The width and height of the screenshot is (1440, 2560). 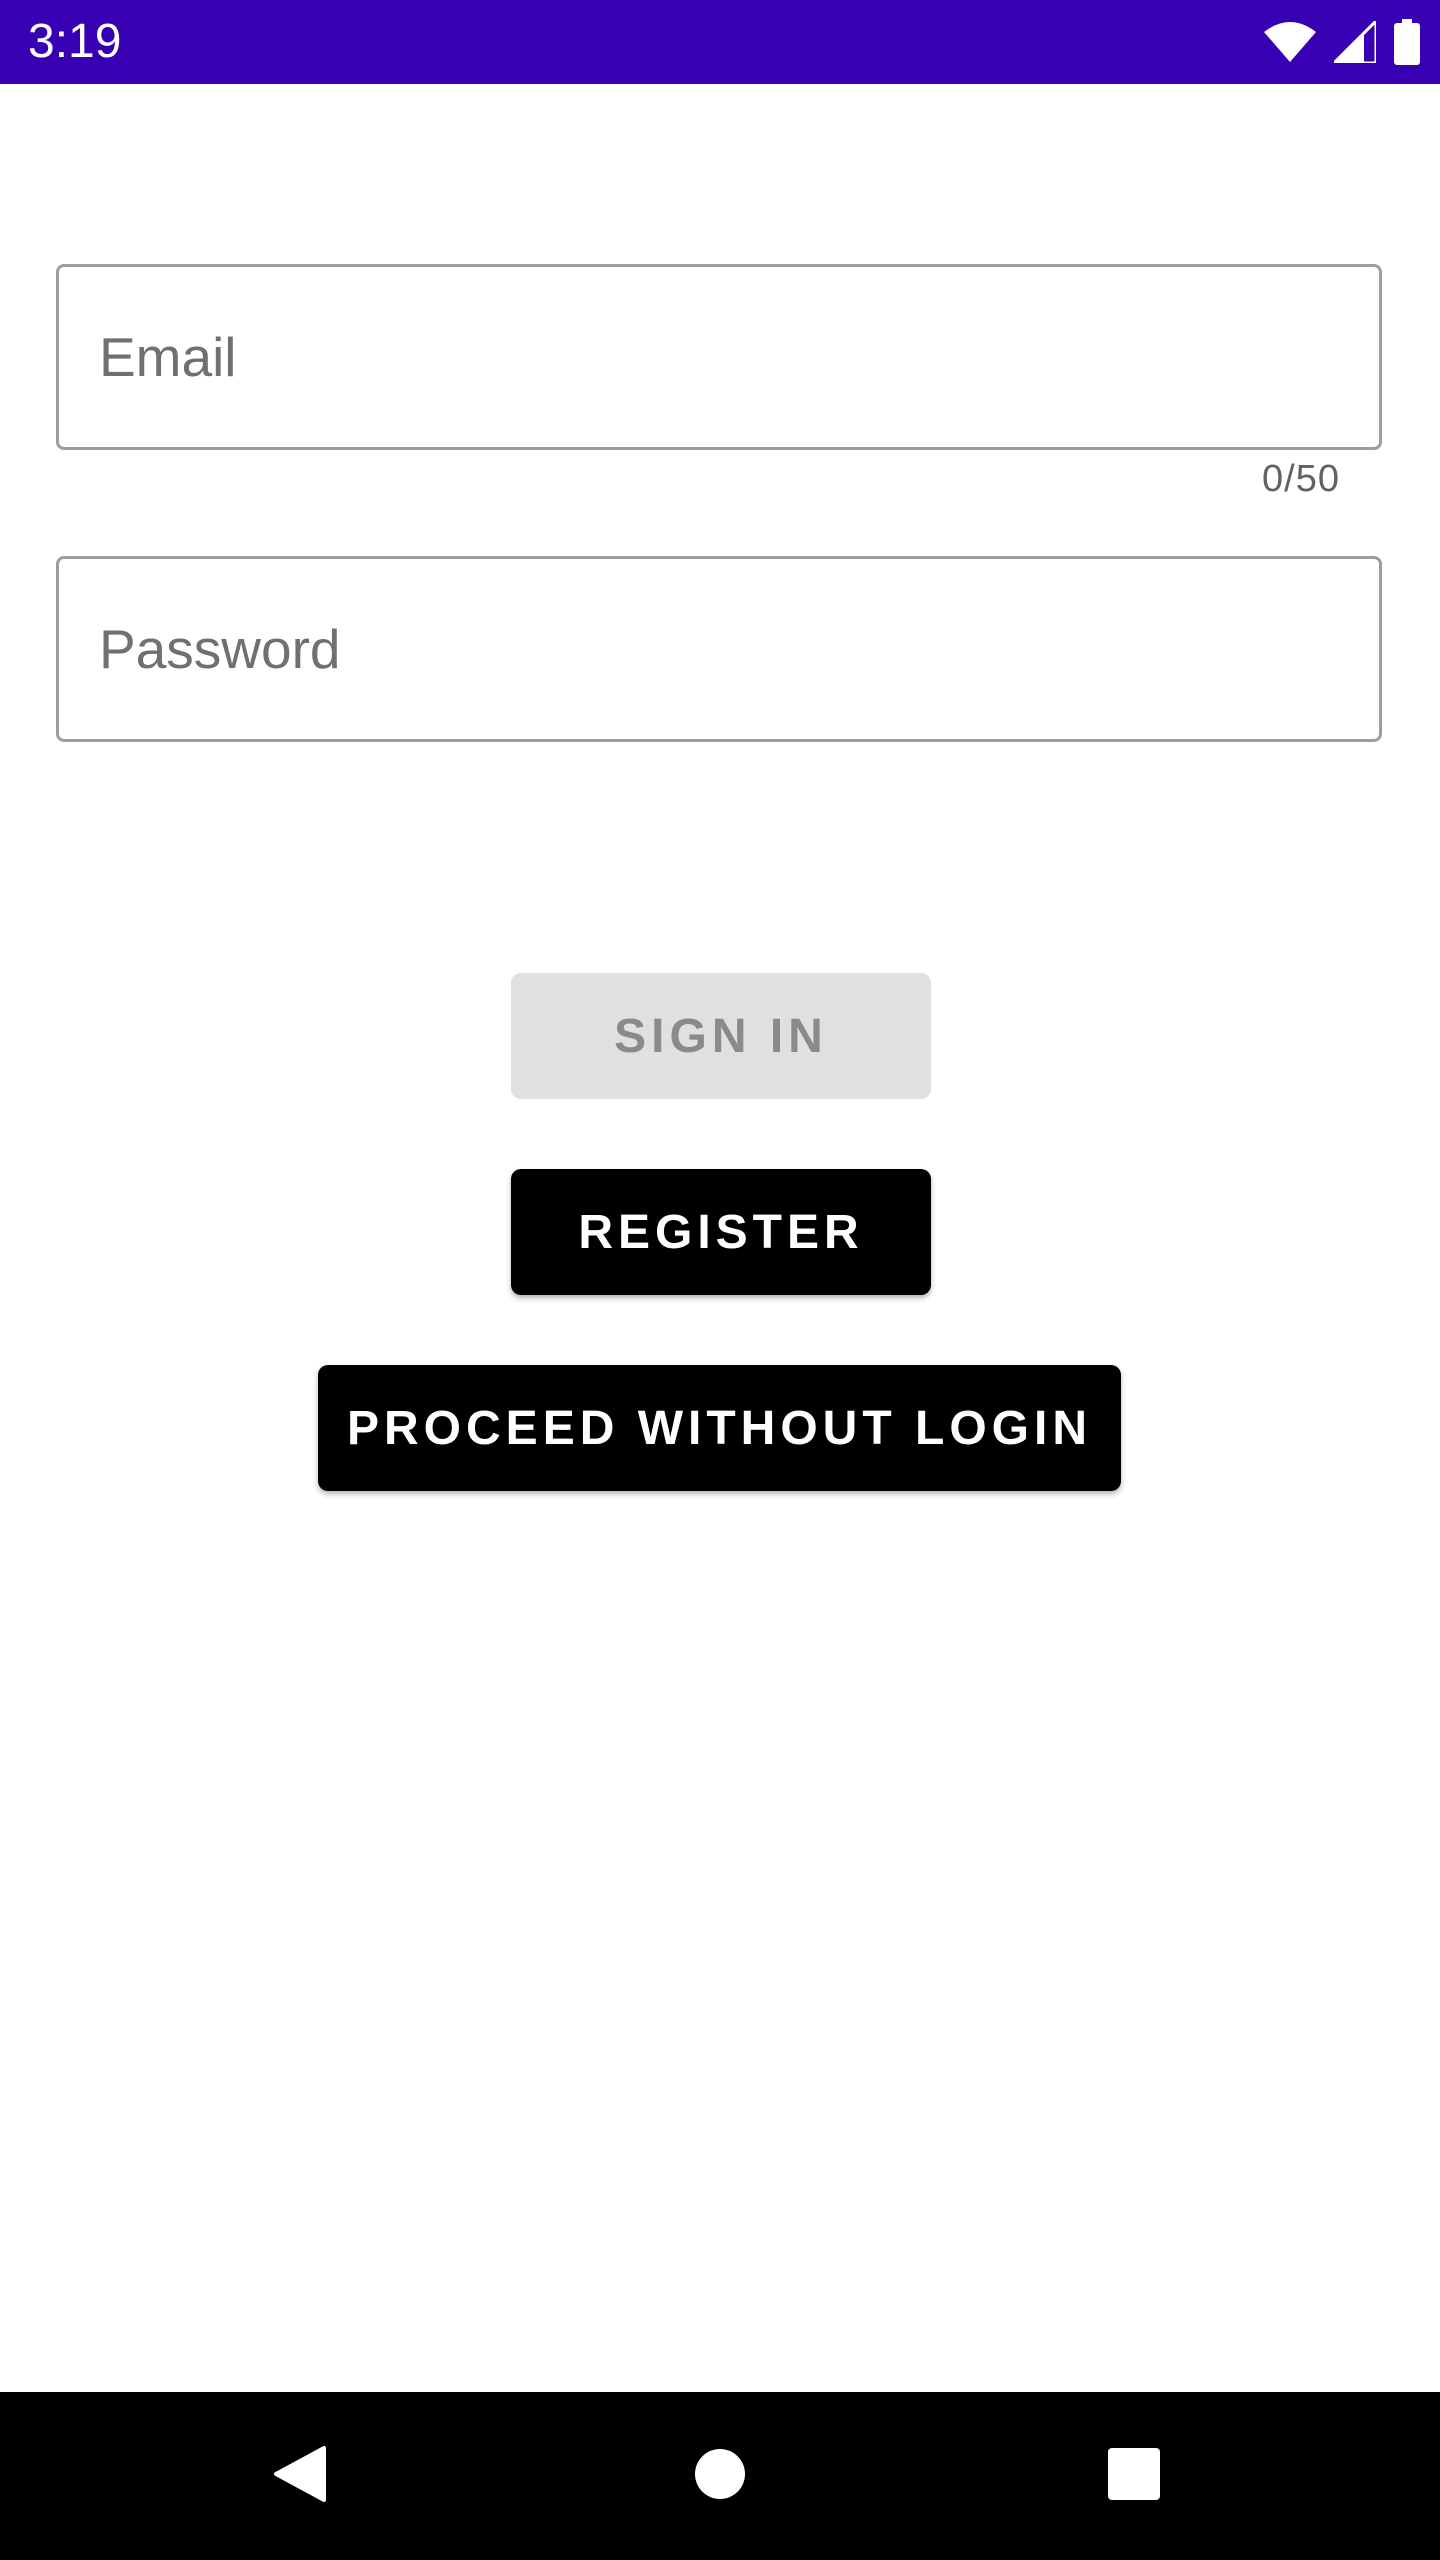 I want to click on back-icon, so click(x=300, y=2476).